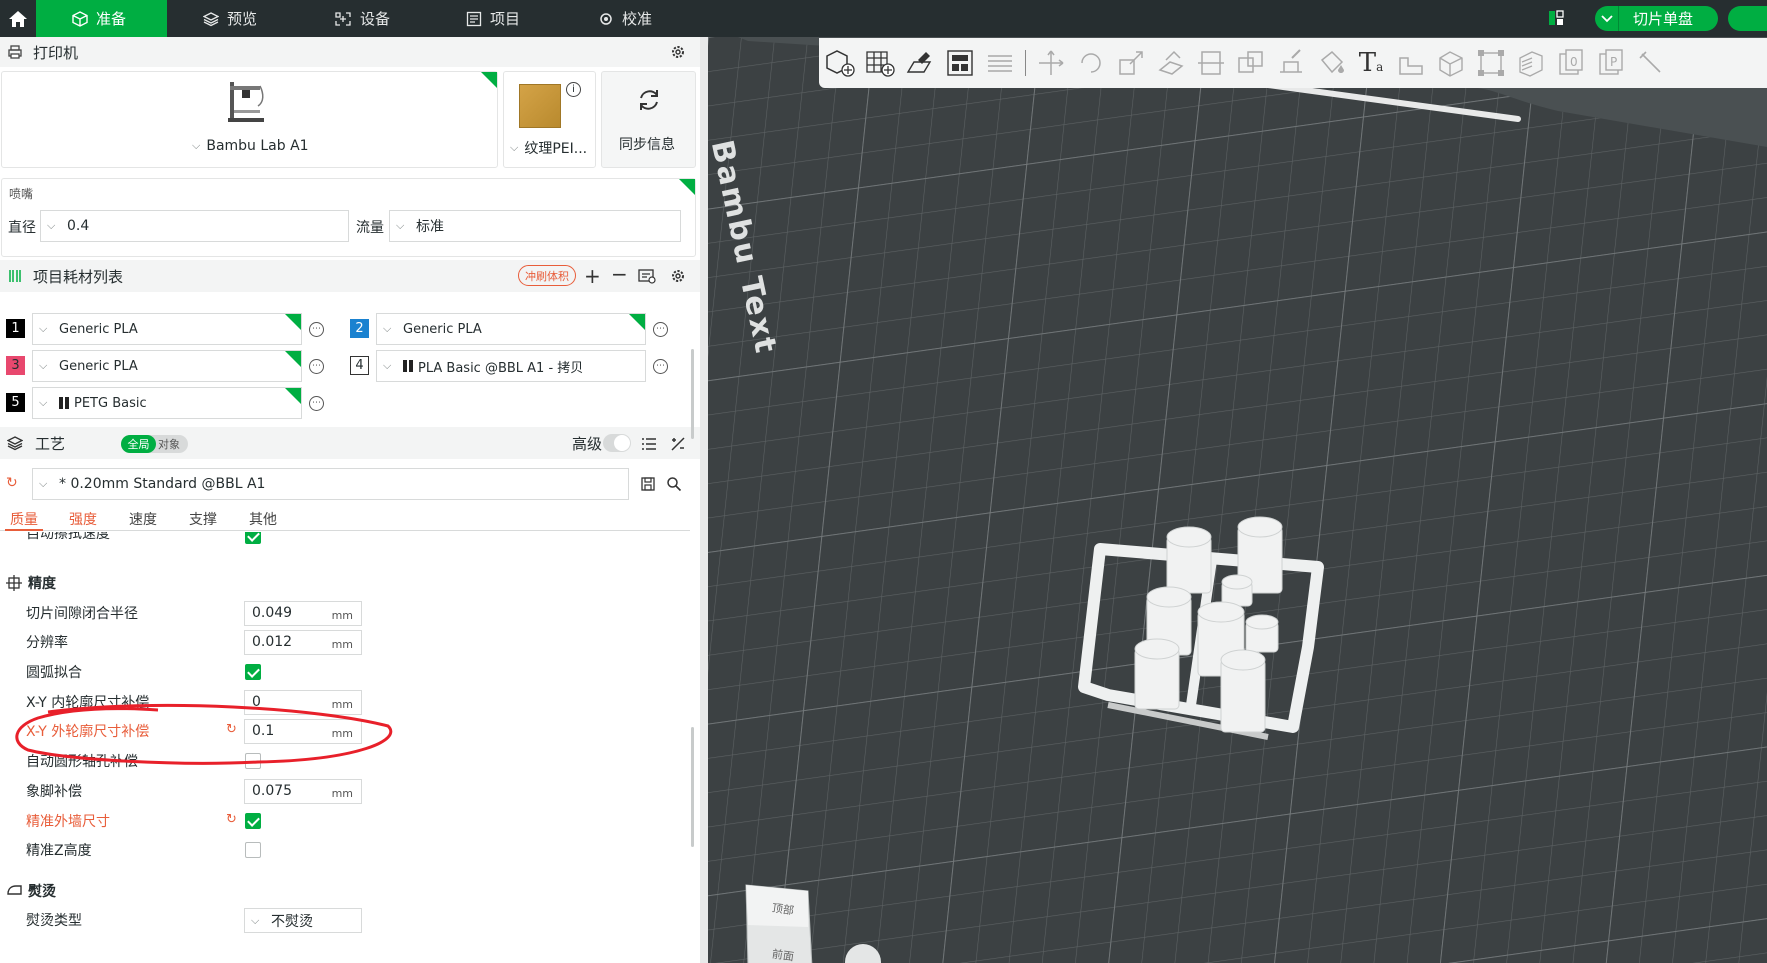  Describe the element at coordinates (21, 194) in the screenshot. I see `nozzle-title: 喷嘴` at that location.